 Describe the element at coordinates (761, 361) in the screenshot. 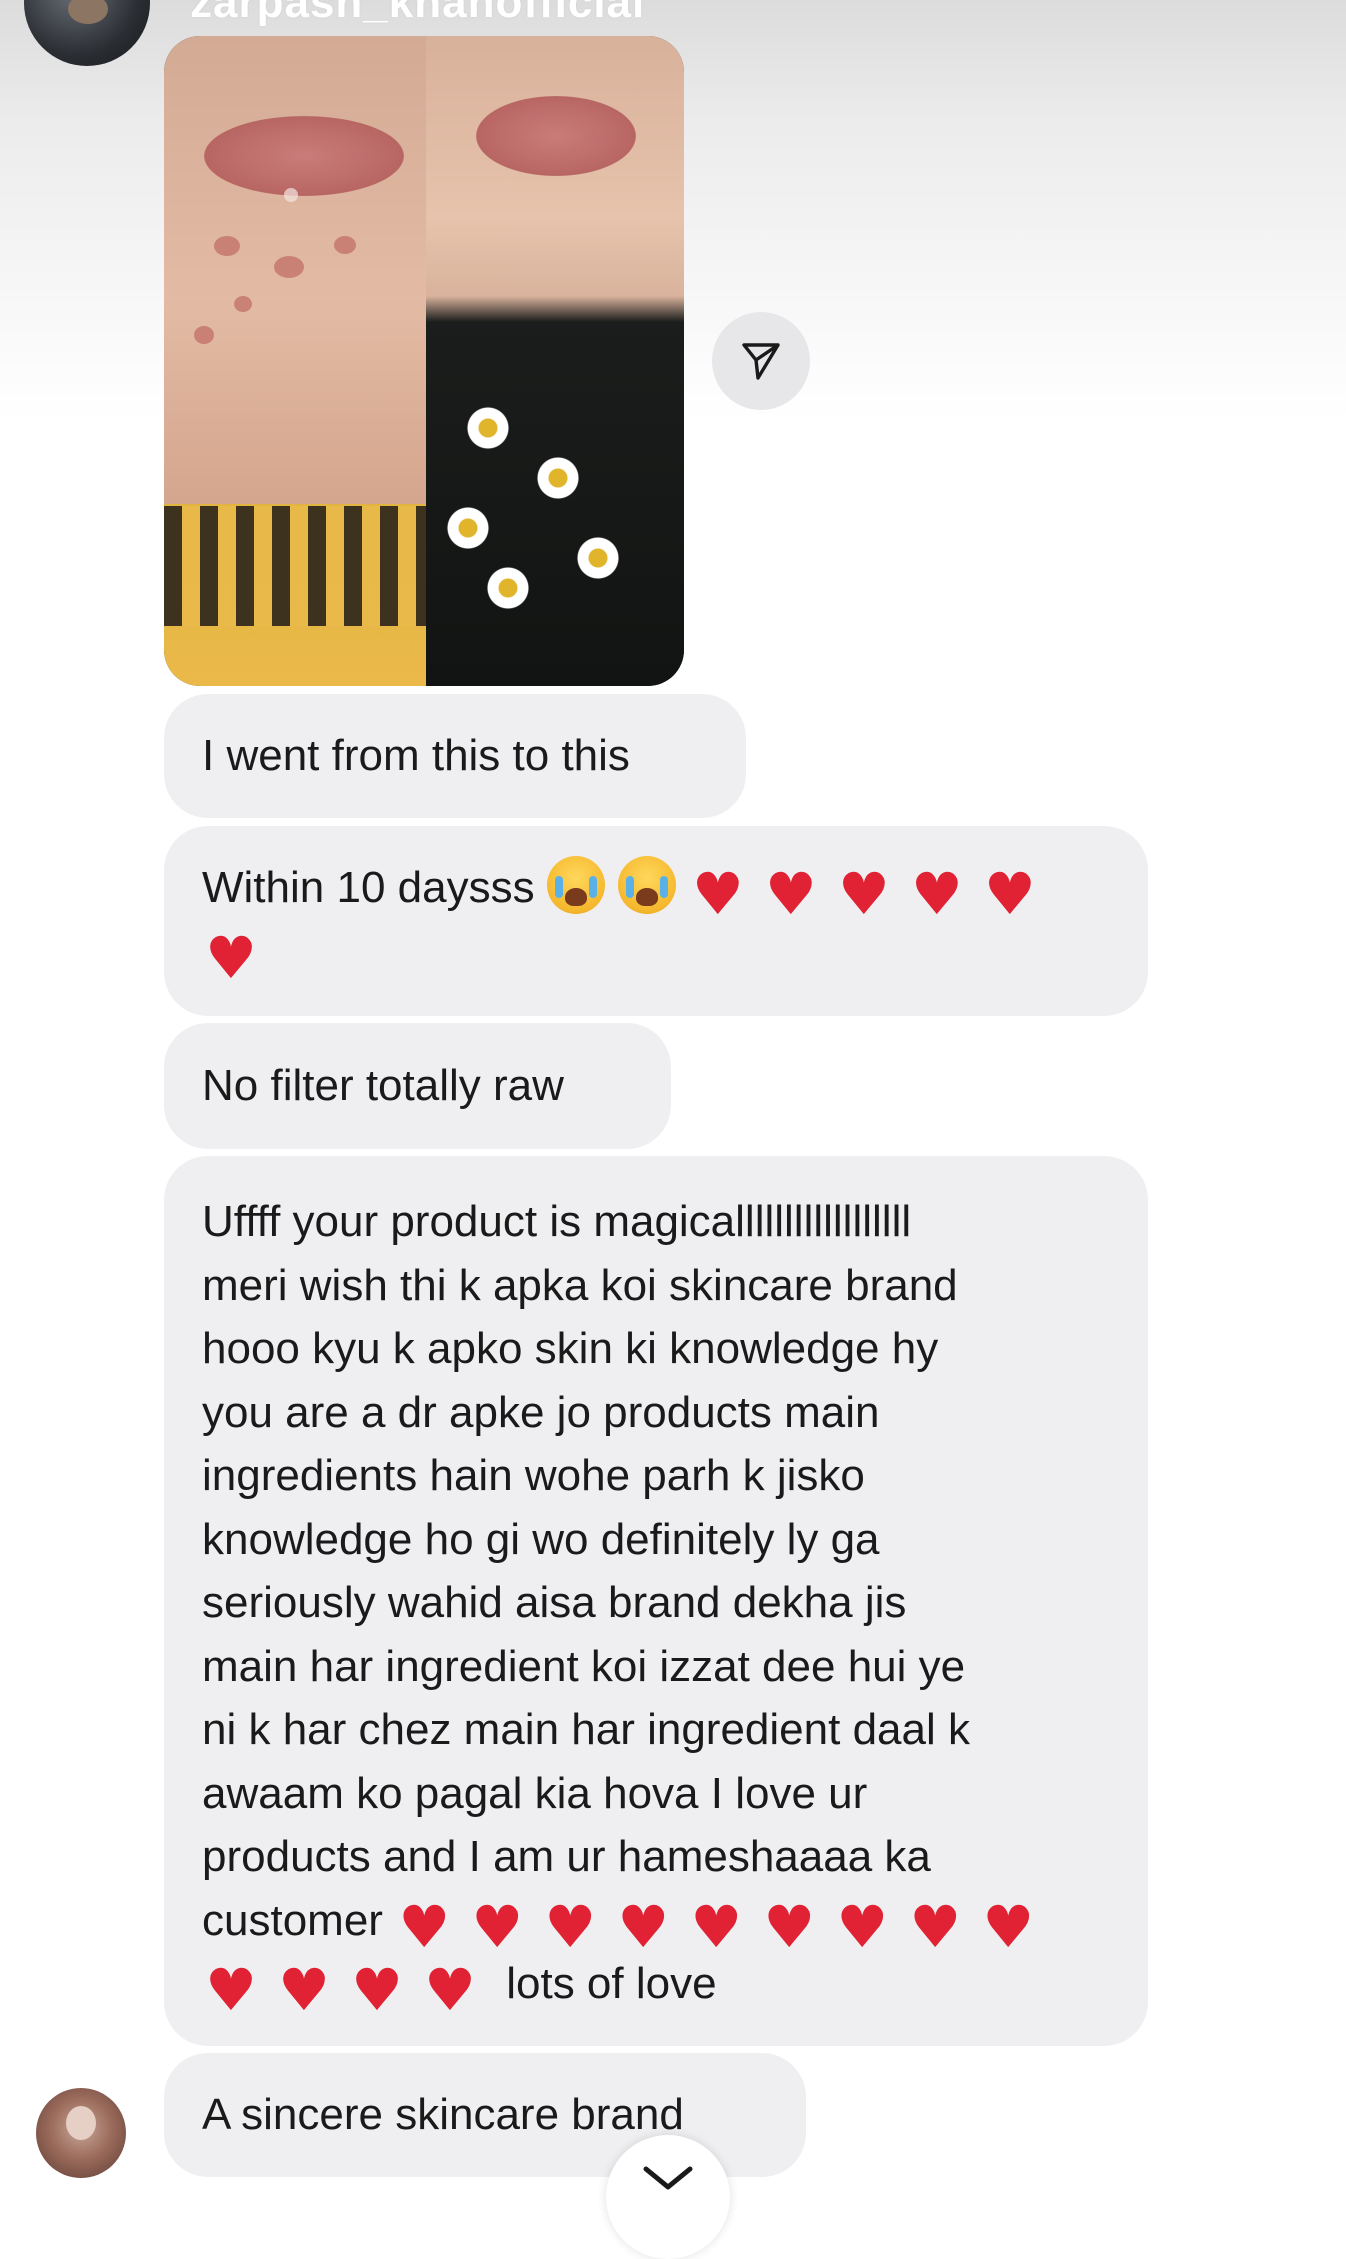

I see `share-button` at that location.